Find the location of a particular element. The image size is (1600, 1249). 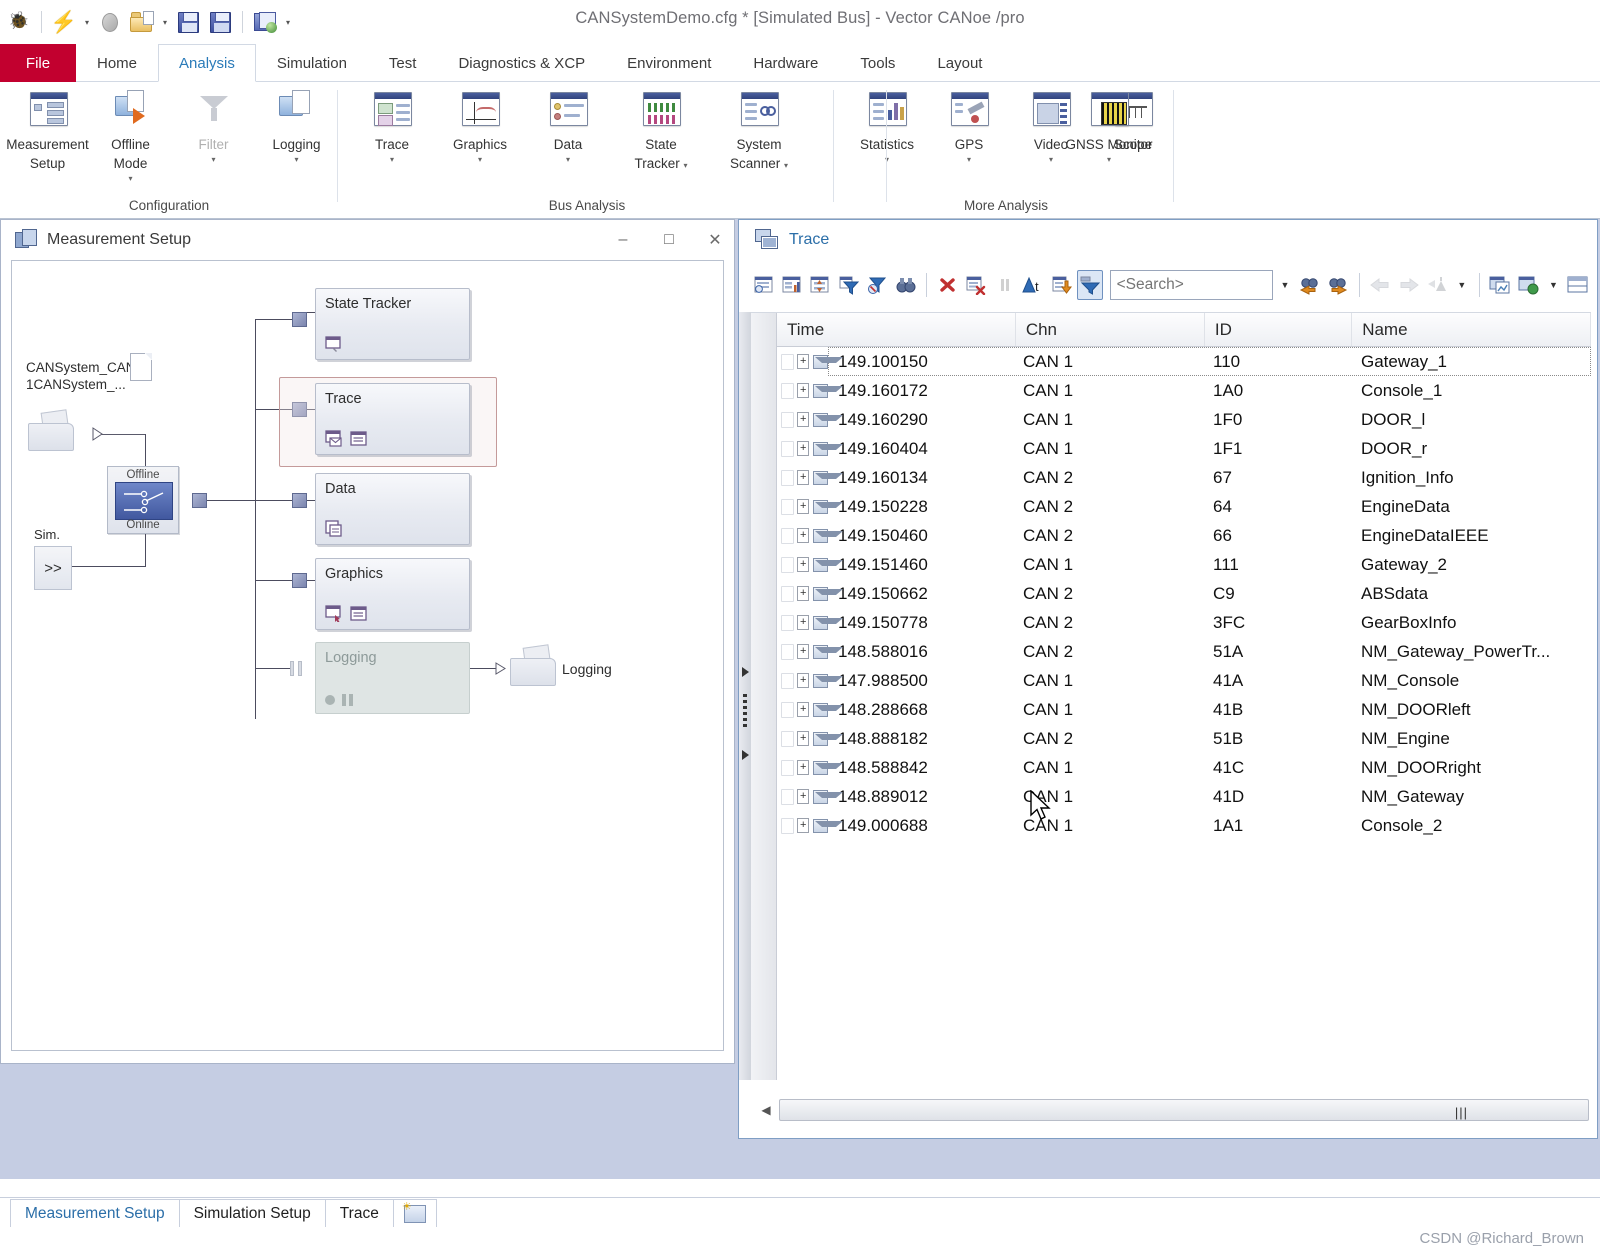

table-row: +149.151460 CAN 1 111 Gateway_2 is located at coordinates (1184, 564).